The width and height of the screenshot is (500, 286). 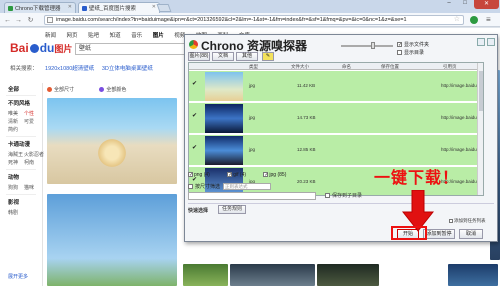 What do you see at coordinates (72, 36) in the screenshot?
I see `nav-web: 网页` at bounding box center [72, 36].